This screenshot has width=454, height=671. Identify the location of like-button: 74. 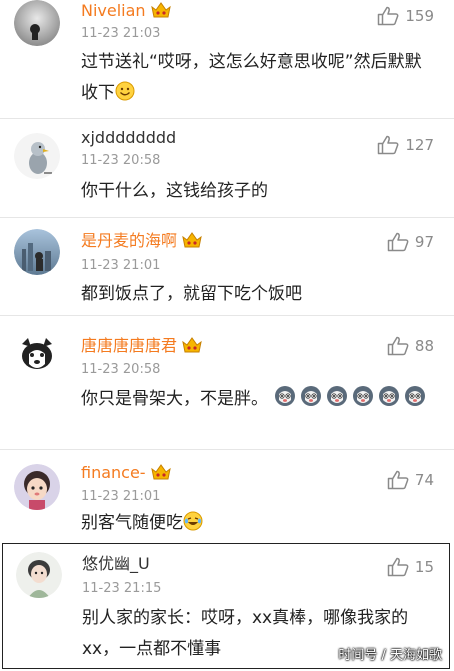
(410, 480).